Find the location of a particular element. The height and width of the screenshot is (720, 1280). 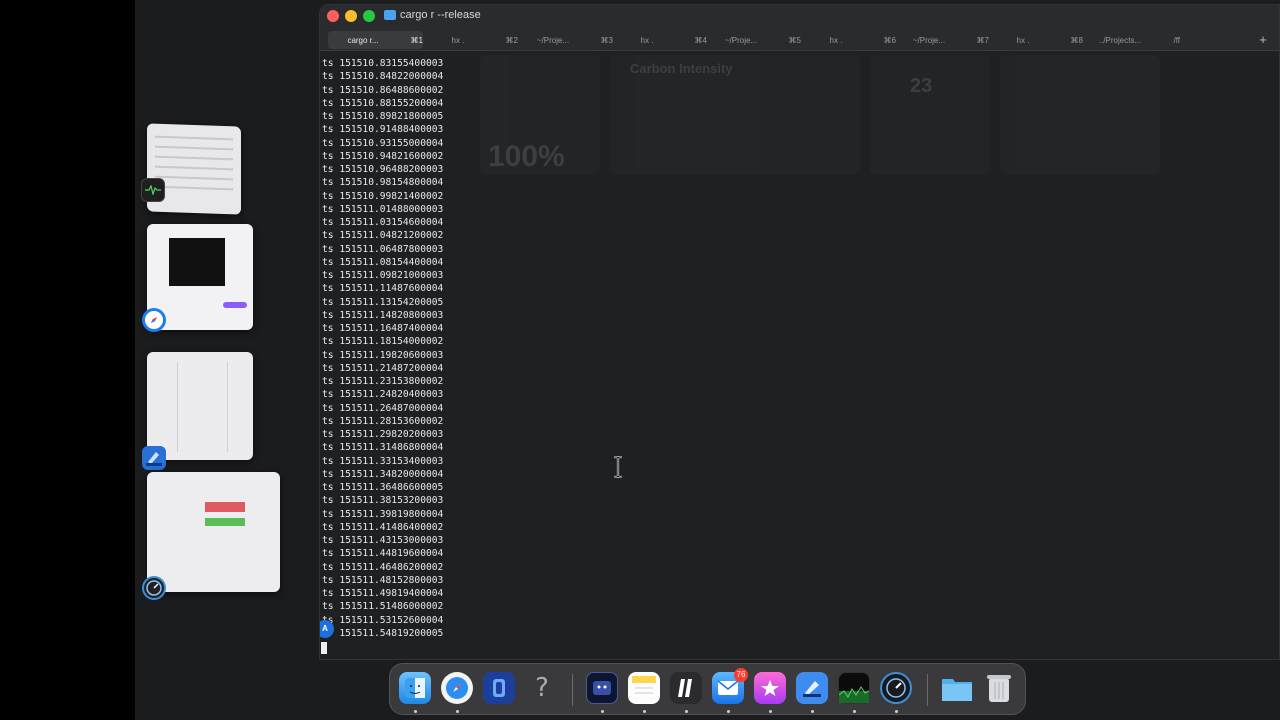

output-line: ts 151511.11487600004 is located at coordinates (383, 289).